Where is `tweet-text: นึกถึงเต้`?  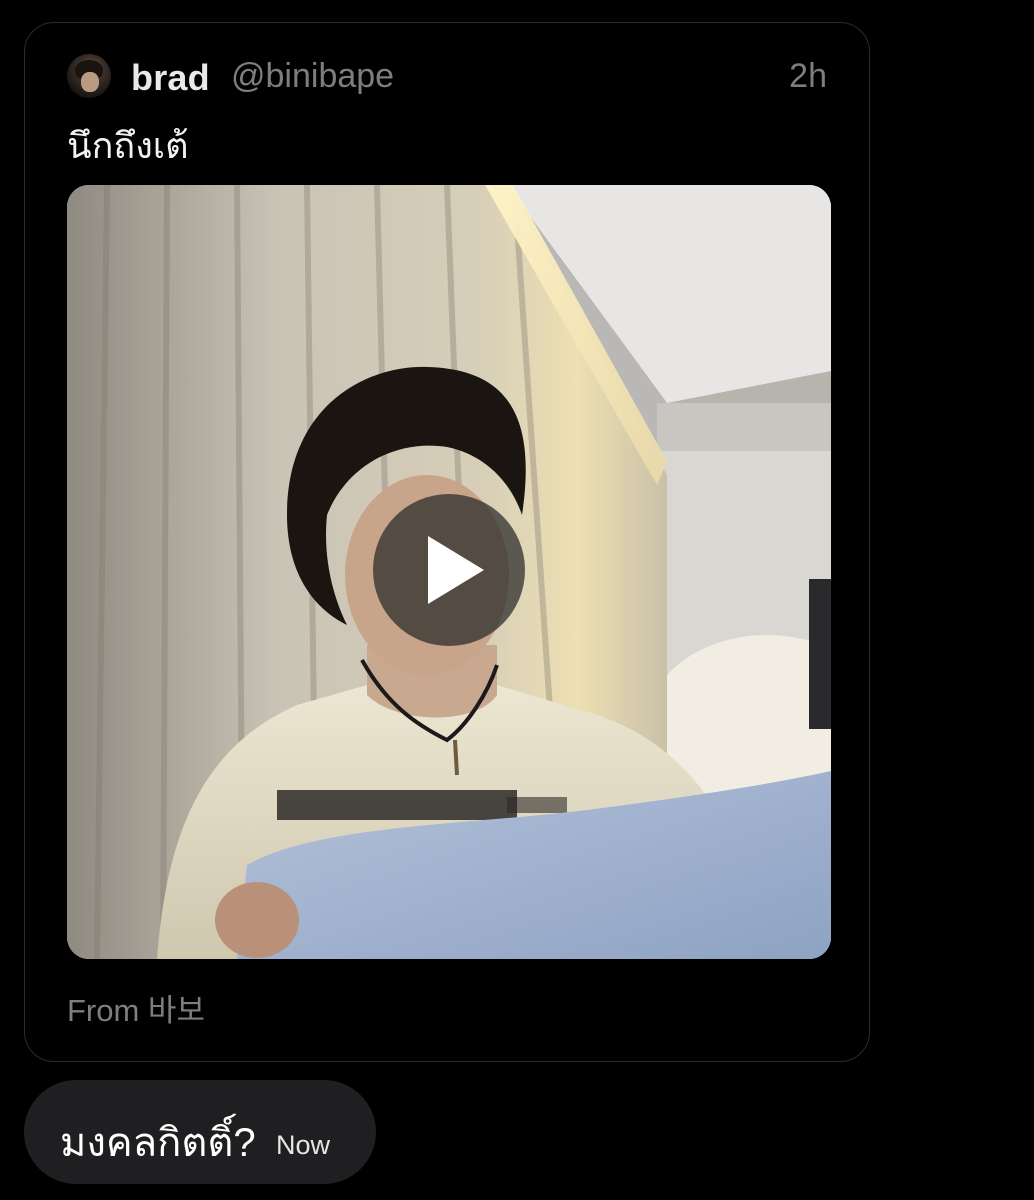
tweet-text: นึกถึงเต้ is located at coordinates (128, 145).